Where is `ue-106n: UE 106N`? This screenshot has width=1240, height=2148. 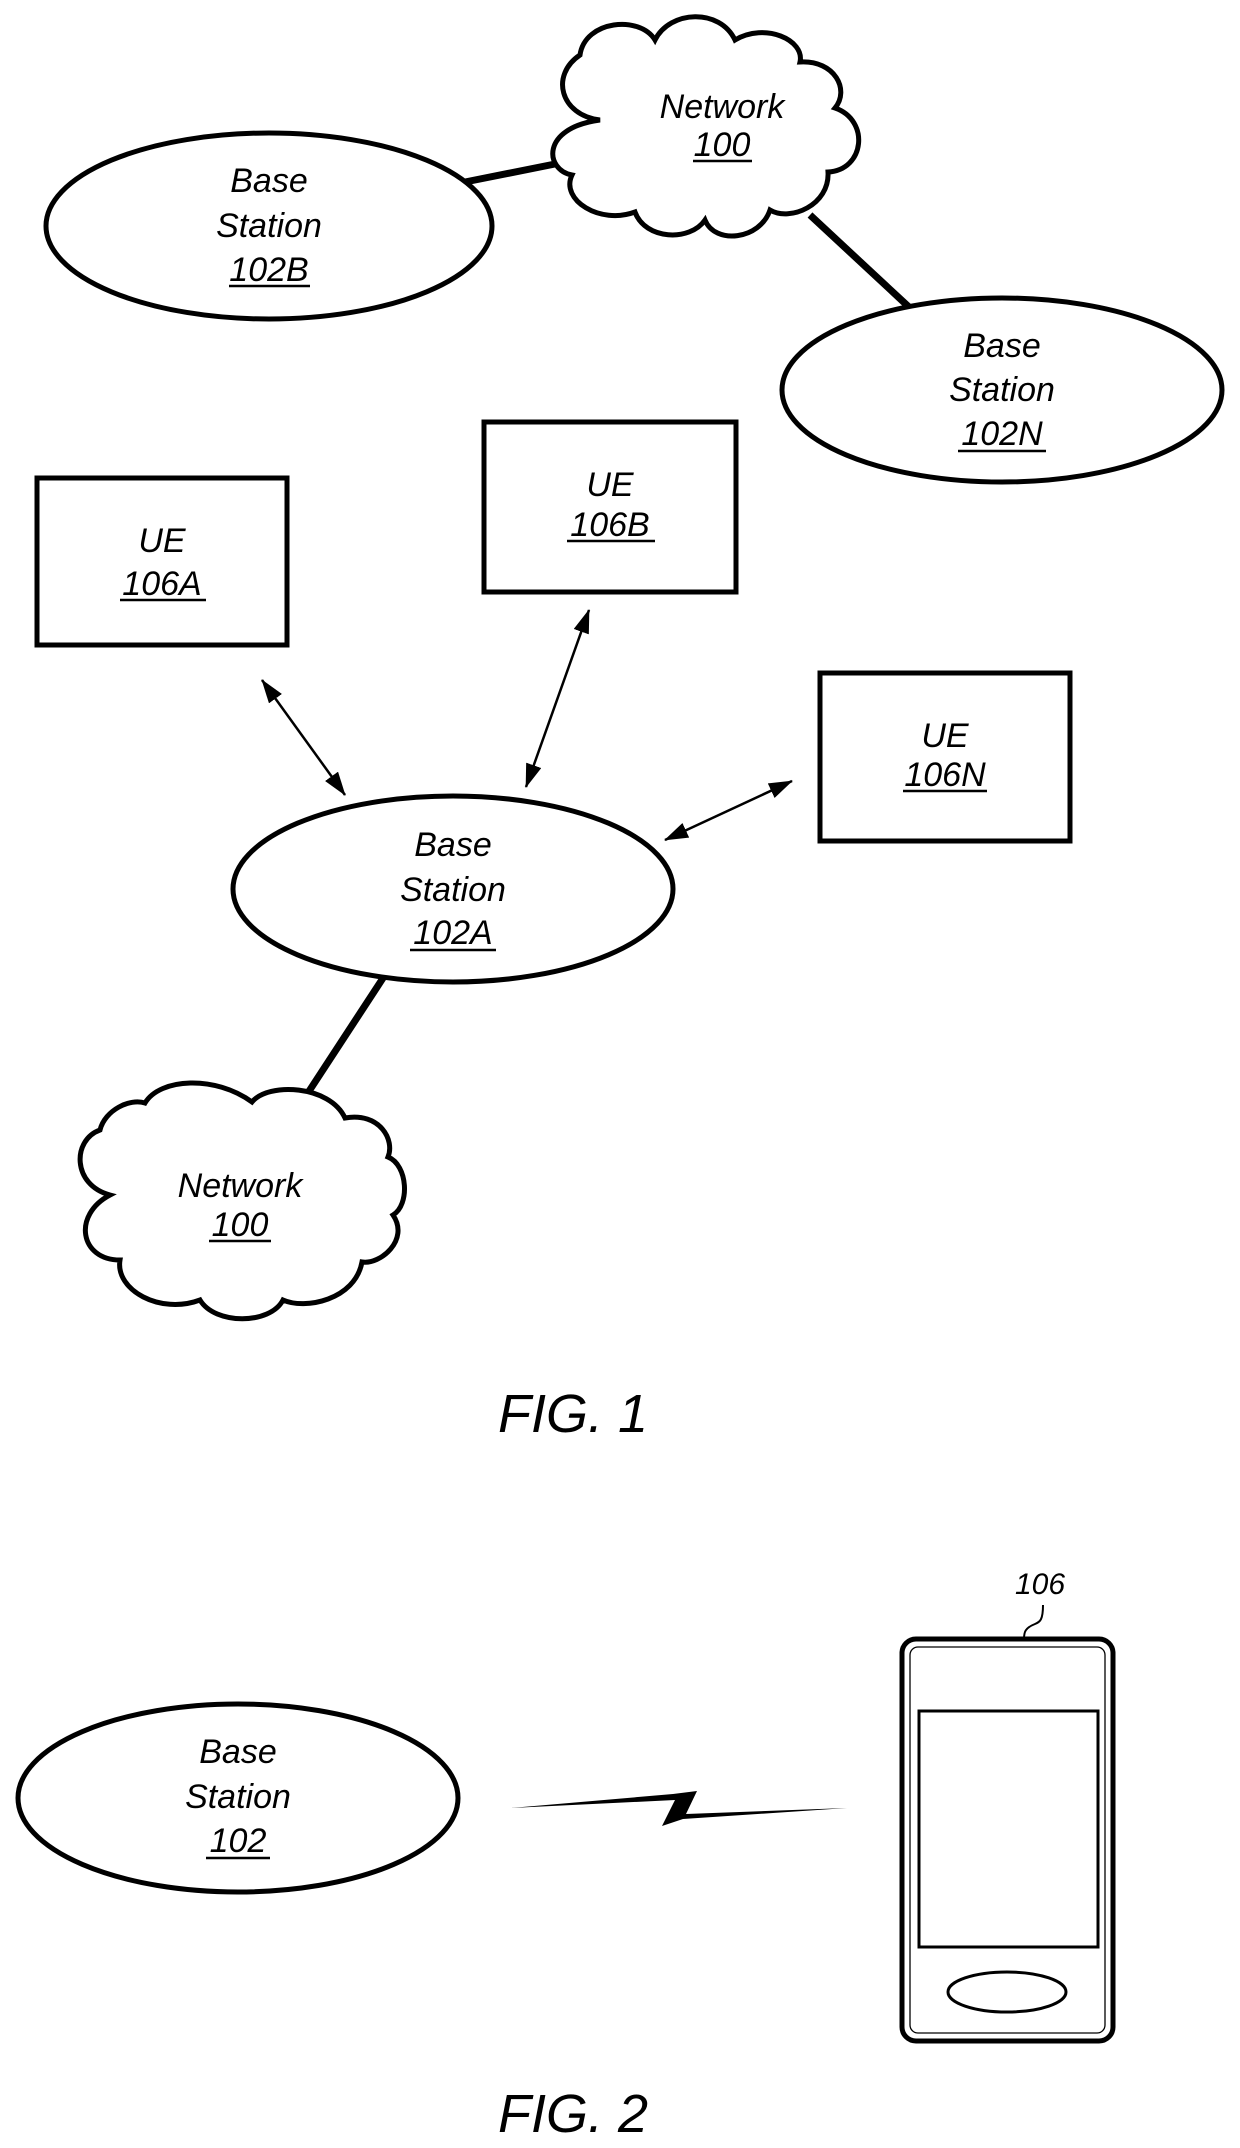 ue-106n: UE 106N is located at coordinates (945, 757).